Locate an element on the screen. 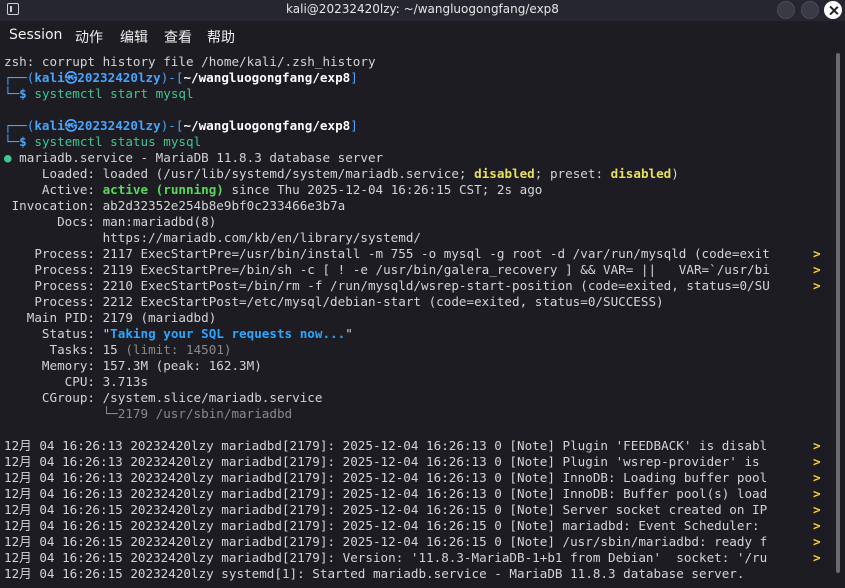 This screenshot has height=588, width=845. maximize-button is located at coordinates (810, 10).